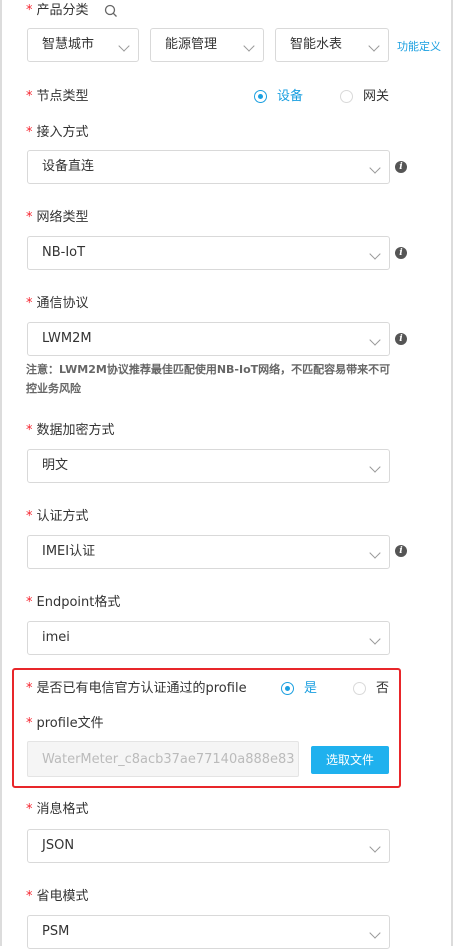 Image resolution: width=453 pixels, height=949 pixels. What do you see at coordinates (56, 931) in the screenshot?
I see `power-mode-value: PSM` at bounding box center [56, 931].